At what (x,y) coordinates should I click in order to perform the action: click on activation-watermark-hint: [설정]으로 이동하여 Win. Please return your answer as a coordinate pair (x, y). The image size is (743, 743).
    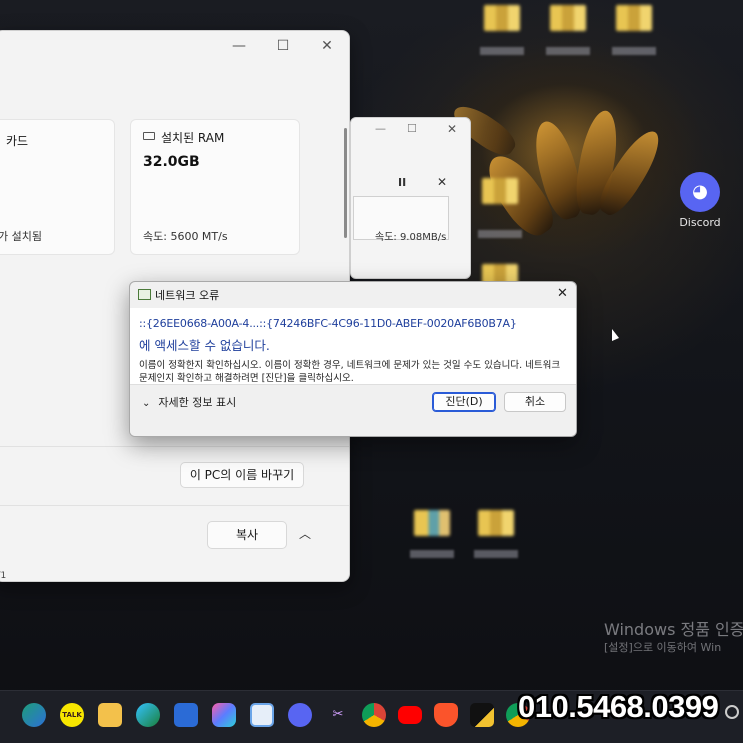
    Looking at the image, I should click on (663, 647).